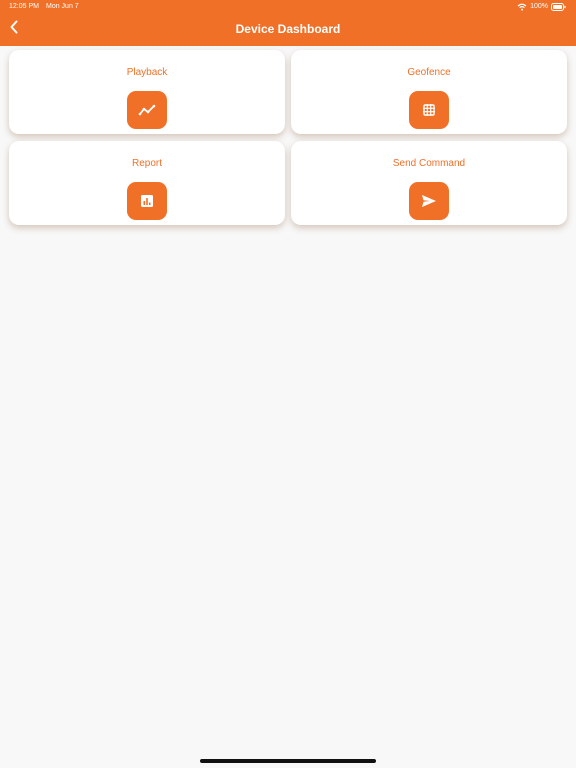 The height and width of the screenshot is (768, 576). Describe the element at coordinates (522, 7) in the screenshot. I see `wifi-icon` at that location.